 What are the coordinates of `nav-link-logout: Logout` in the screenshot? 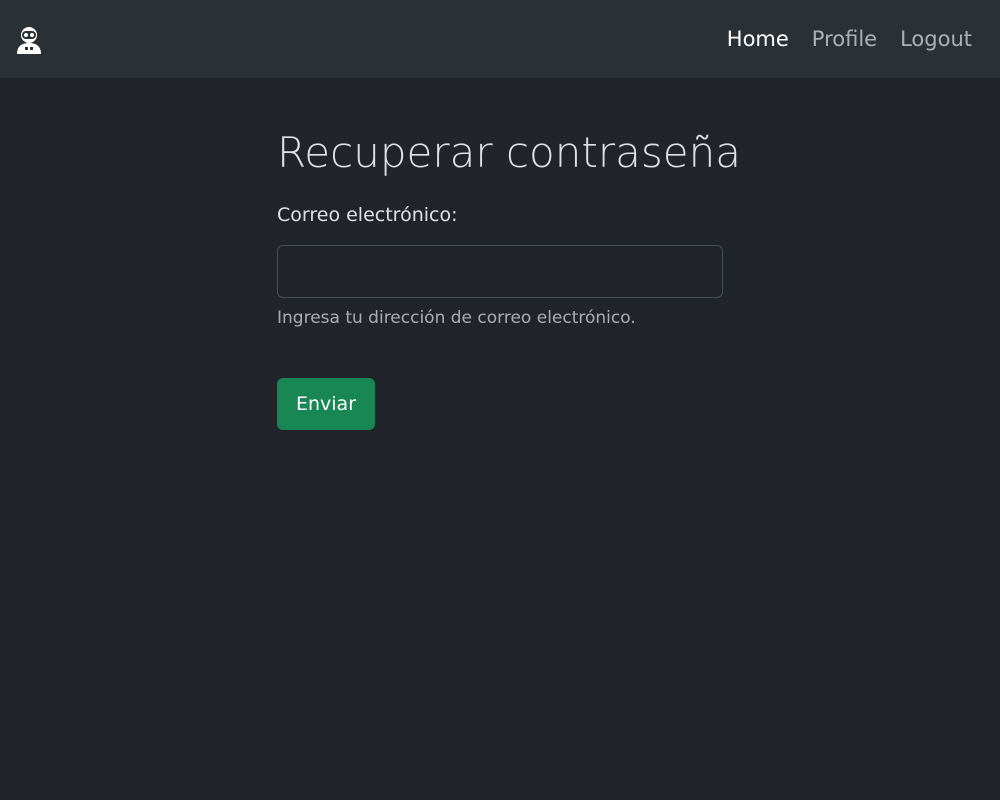 It's located at (936, 39).